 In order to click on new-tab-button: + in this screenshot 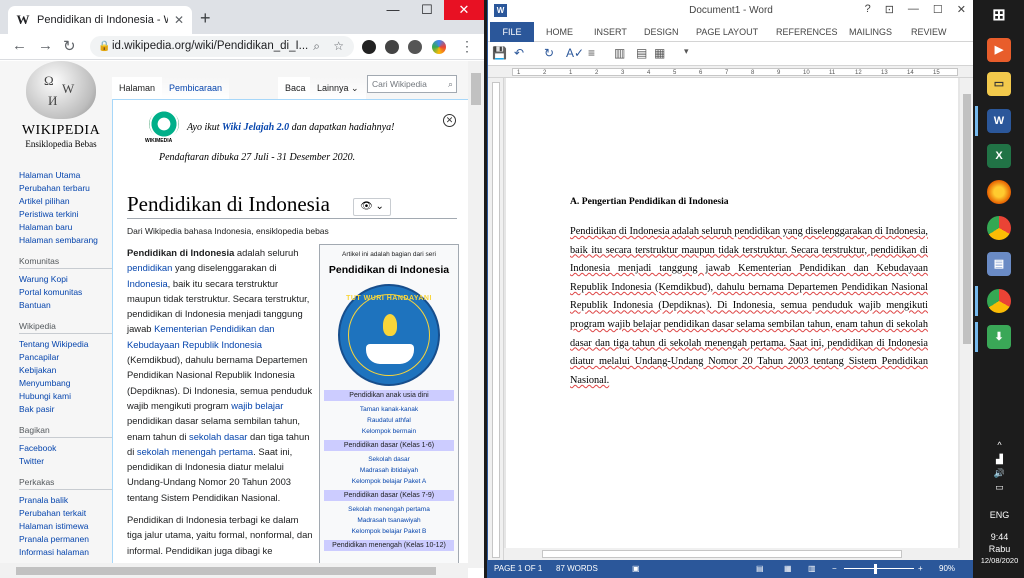, I will do `click(205, 18)`.